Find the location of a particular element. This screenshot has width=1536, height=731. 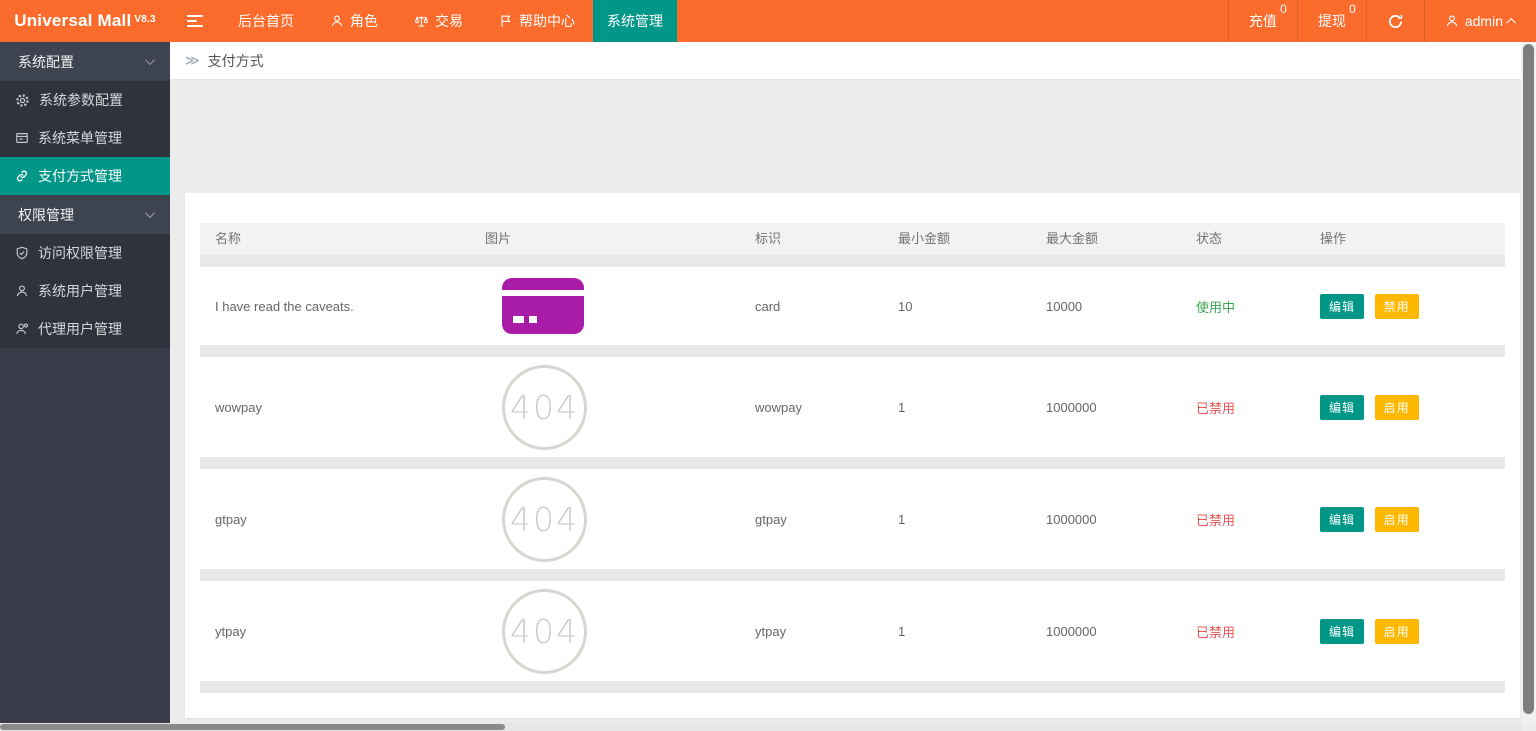

cell-identifier: card is located at coordinates (768, 306).